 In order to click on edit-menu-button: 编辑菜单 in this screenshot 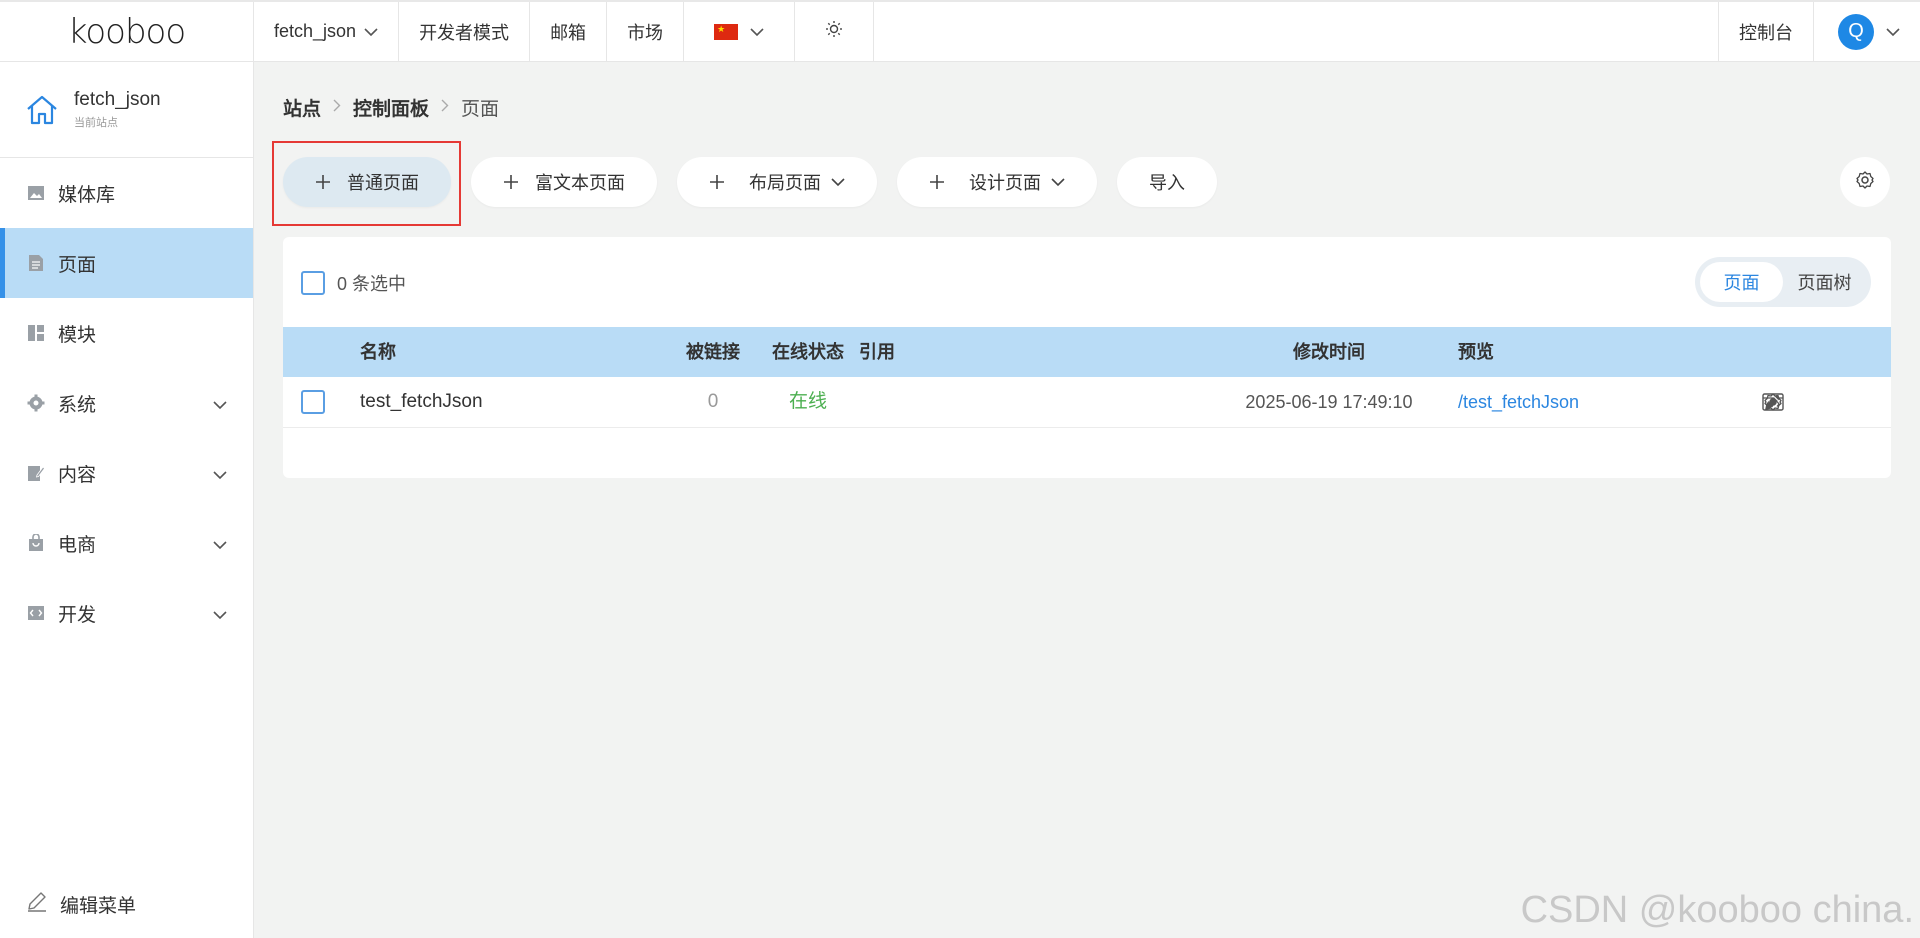, I will do `click(81, 904)`.